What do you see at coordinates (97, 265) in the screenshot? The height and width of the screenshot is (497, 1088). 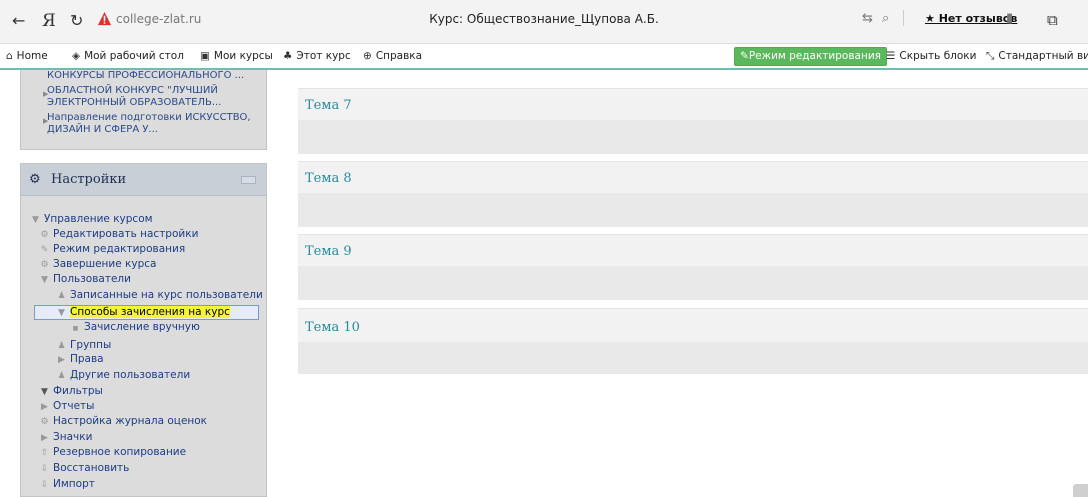 I see `tree-item-course-completion: ⚙ Завершение курса` at bounding box center [97, 265].